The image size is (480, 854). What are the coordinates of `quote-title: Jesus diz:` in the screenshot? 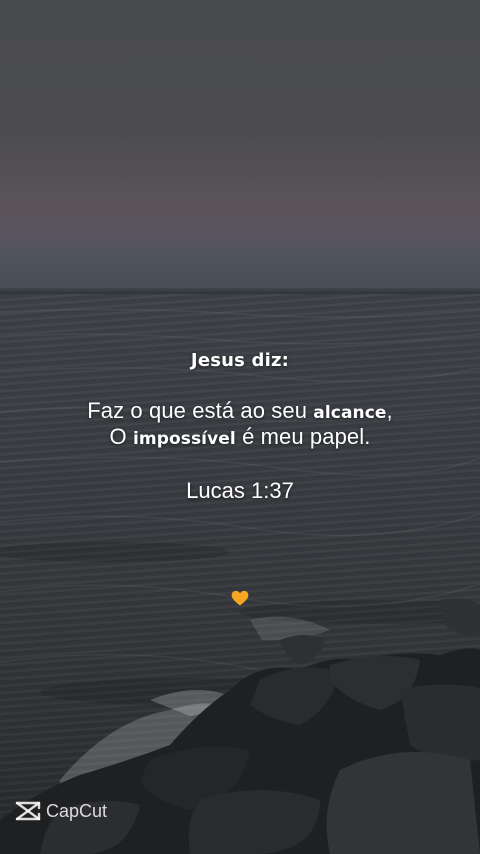 It's located at (240, 360).